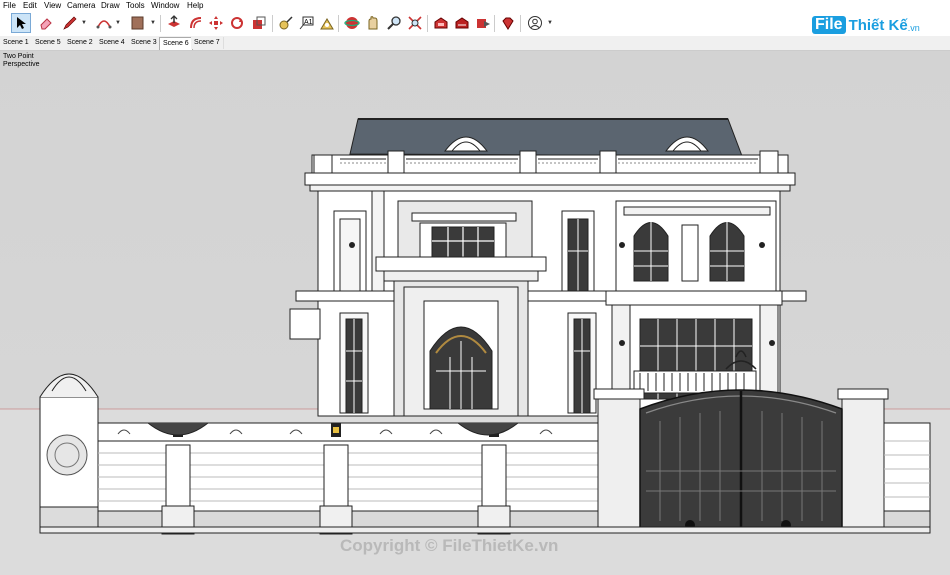 The height and width of the screenshot is (575, 950). What do you see at coordinates (394, 23) in the screenshot?
I see `zoom-icon` at bounding box center [394, 23].